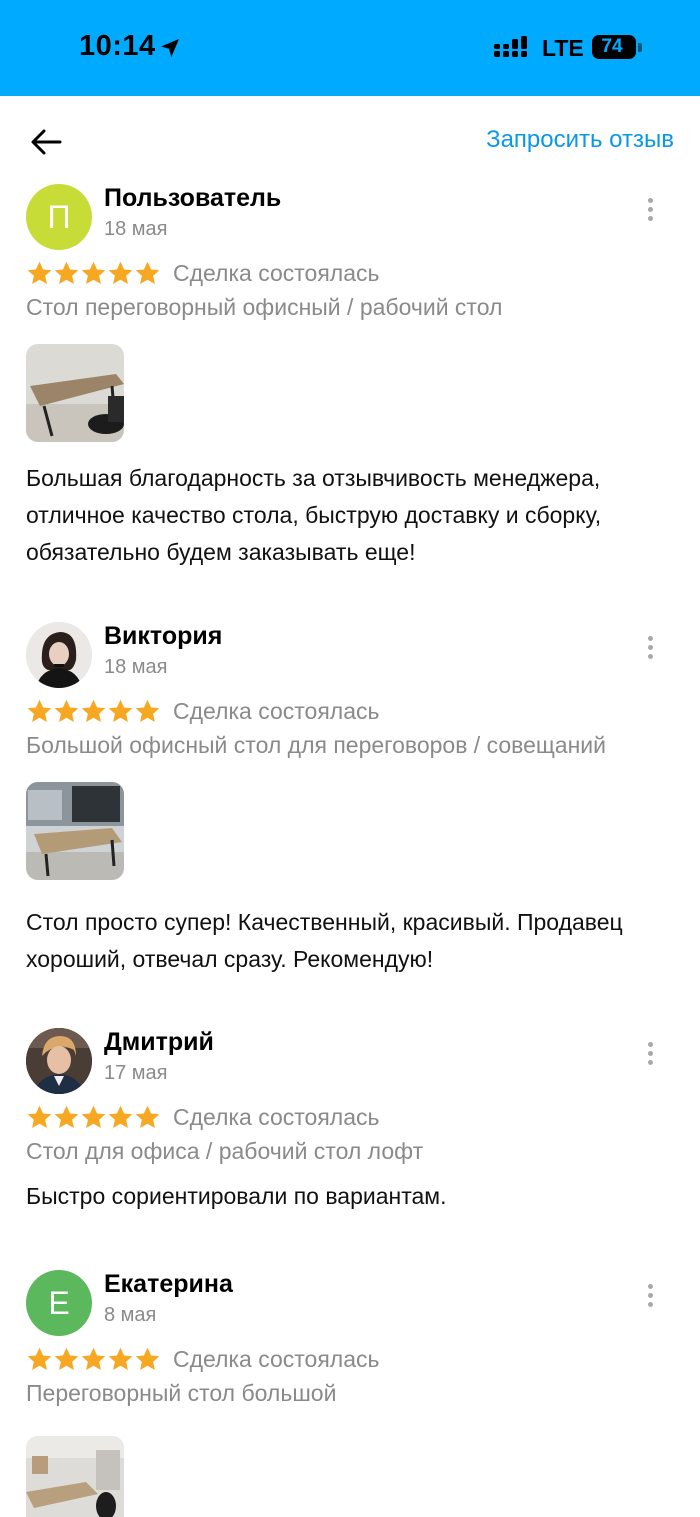 The width and height of the screenshot is (700, 1517). Describe the element at coordinates (510, 46) in the screenshot. I see `signal-icon` at that location.